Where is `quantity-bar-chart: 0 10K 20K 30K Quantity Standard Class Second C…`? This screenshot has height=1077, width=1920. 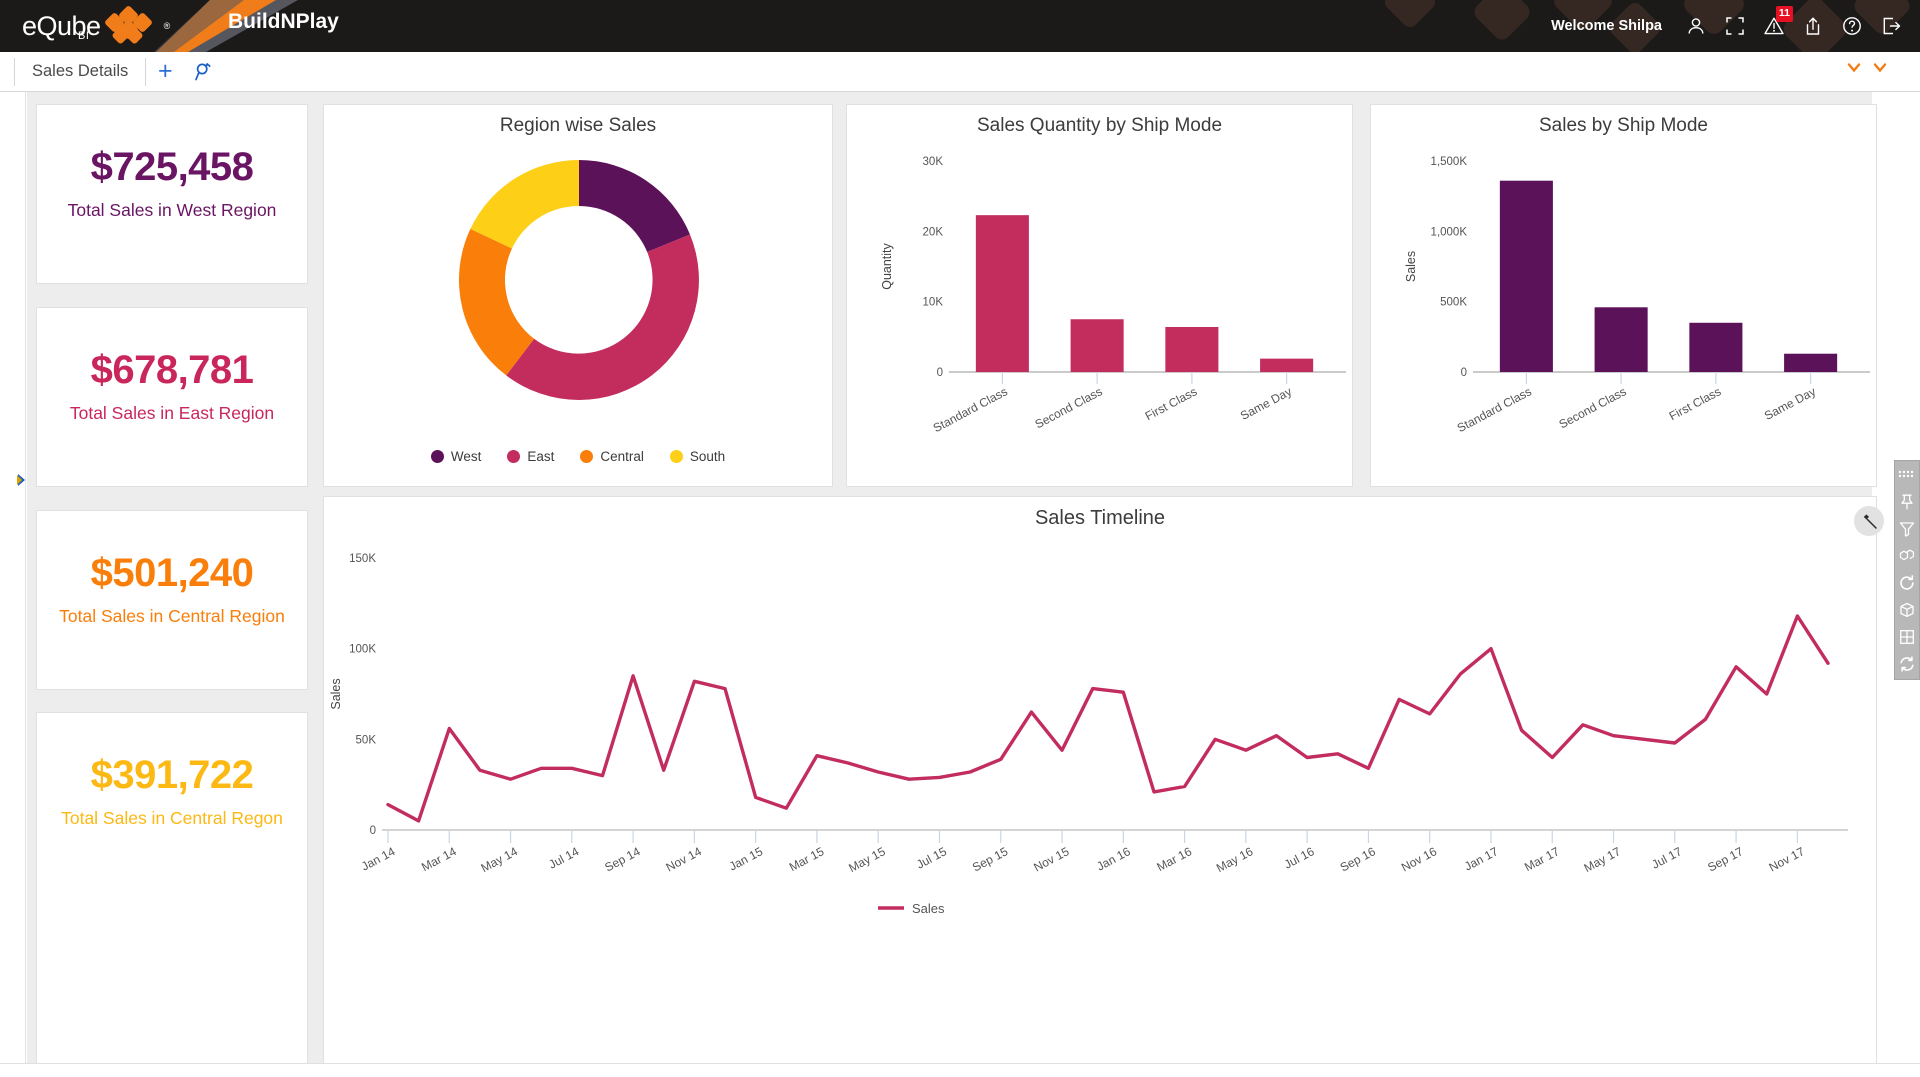
quantity-bar-chart: 0 10K 20K 30K Quantity Standard Class Second C… is located at coordinates (1100, 309).